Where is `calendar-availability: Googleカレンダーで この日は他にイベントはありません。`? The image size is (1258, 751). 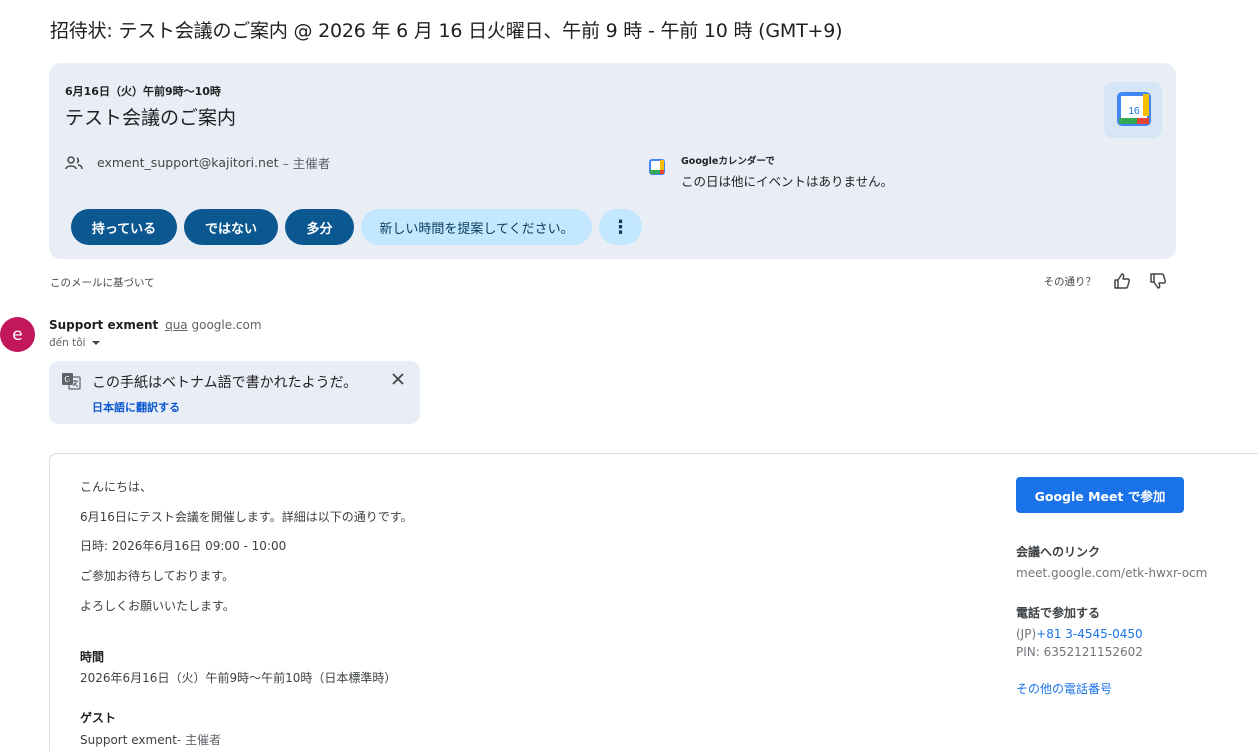
calendar-availability: Googleカレンダーで この日は他にイベントはありません。 is located at coordinates (771, 171).